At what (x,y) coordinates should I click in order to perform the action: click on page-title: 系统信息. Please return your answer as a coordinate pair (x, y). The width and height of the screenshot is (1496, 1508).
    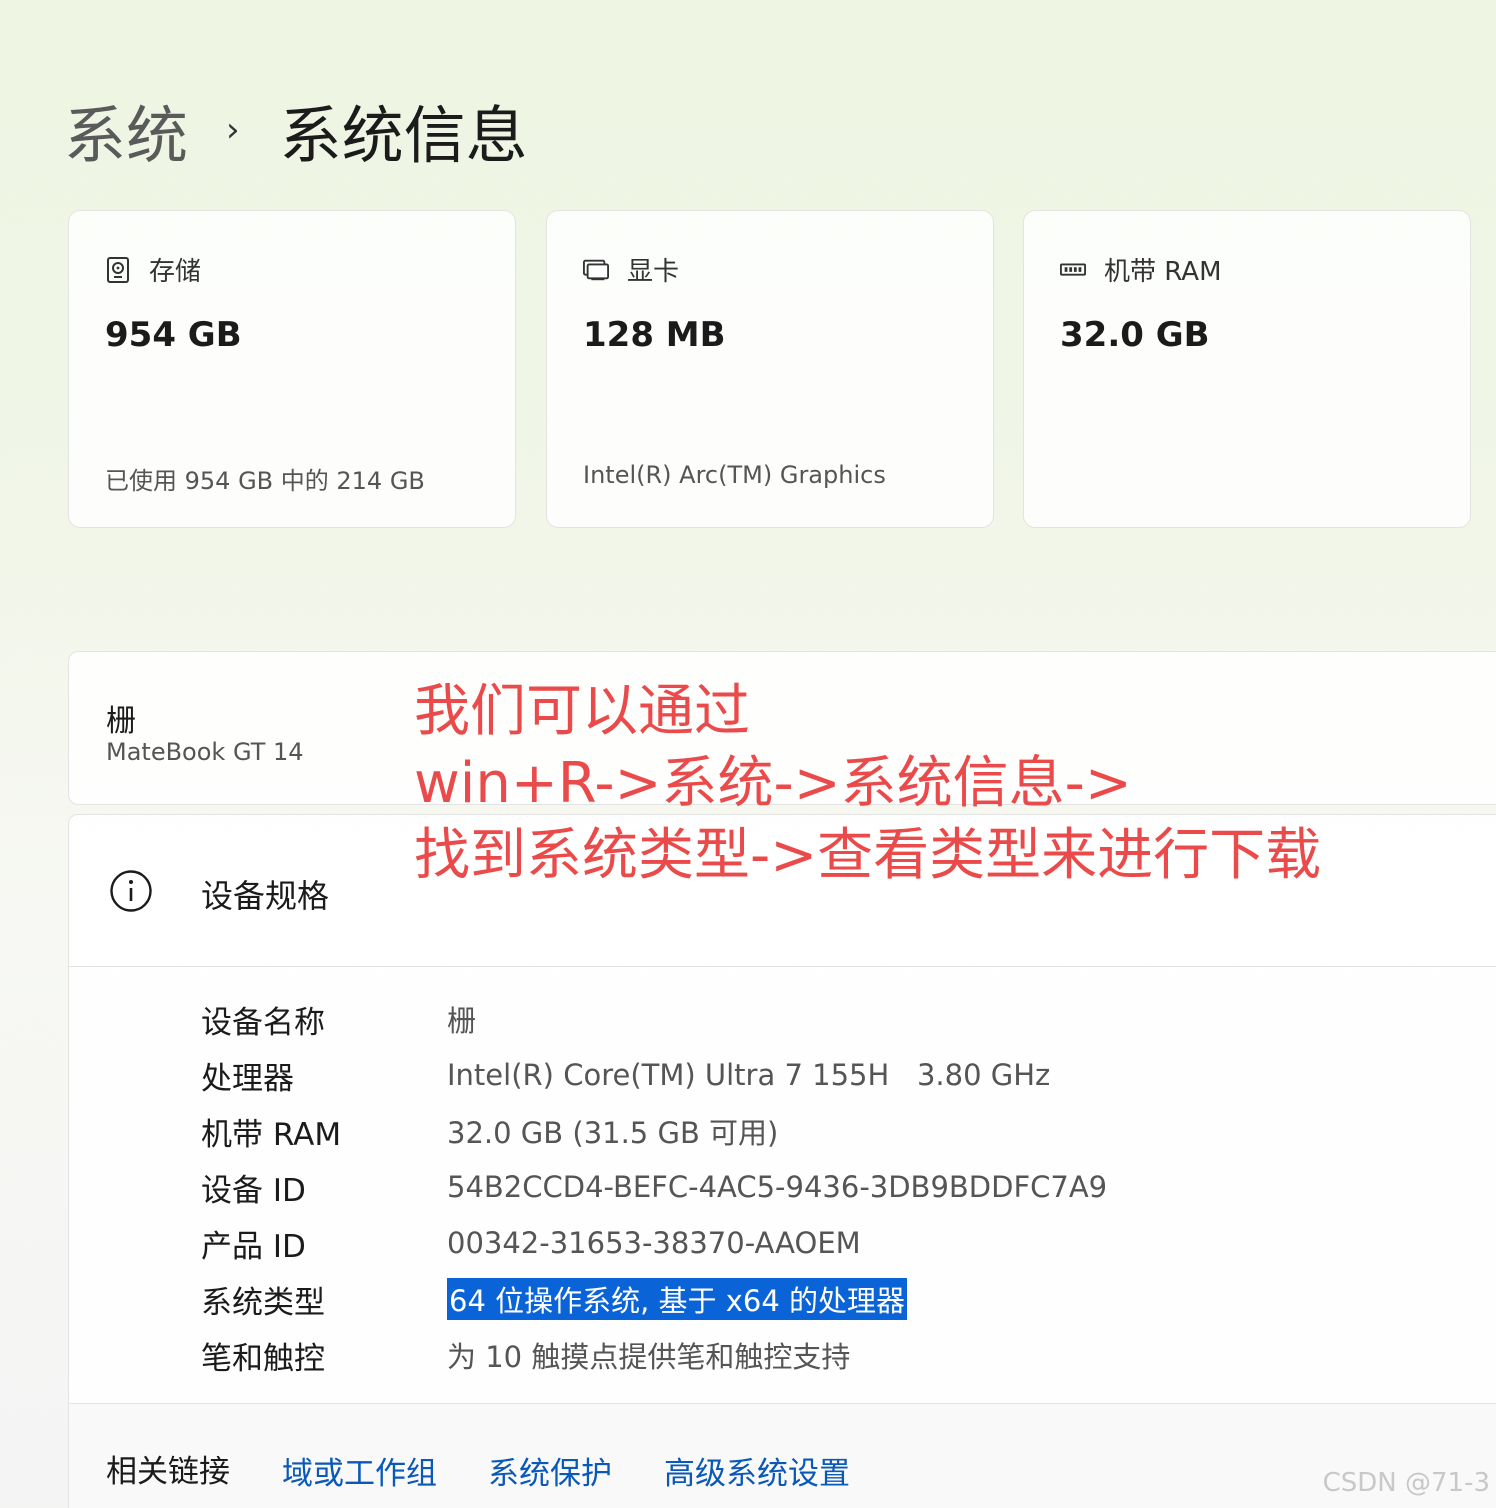
    Looking at the image, I should click on (403, 135).